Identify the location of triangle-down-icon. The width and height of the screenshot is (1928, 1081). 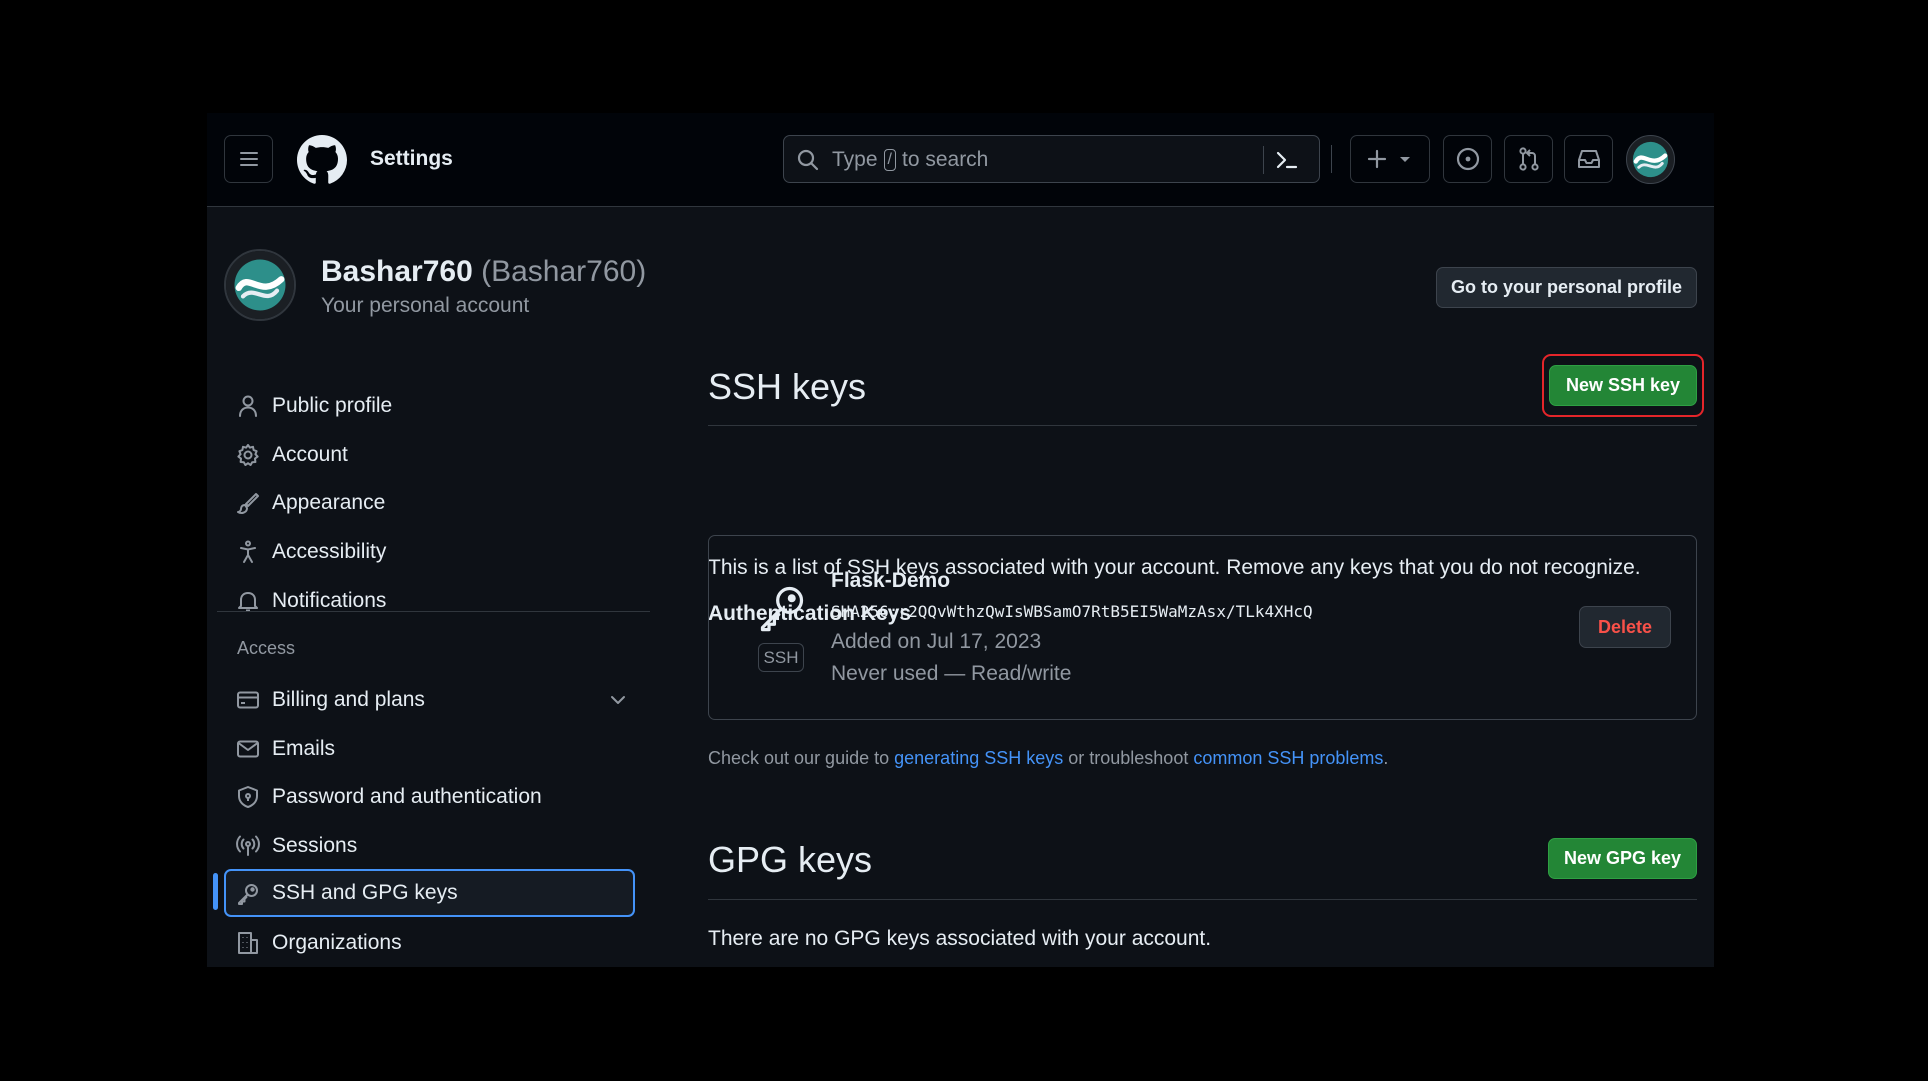
(1405, 159).